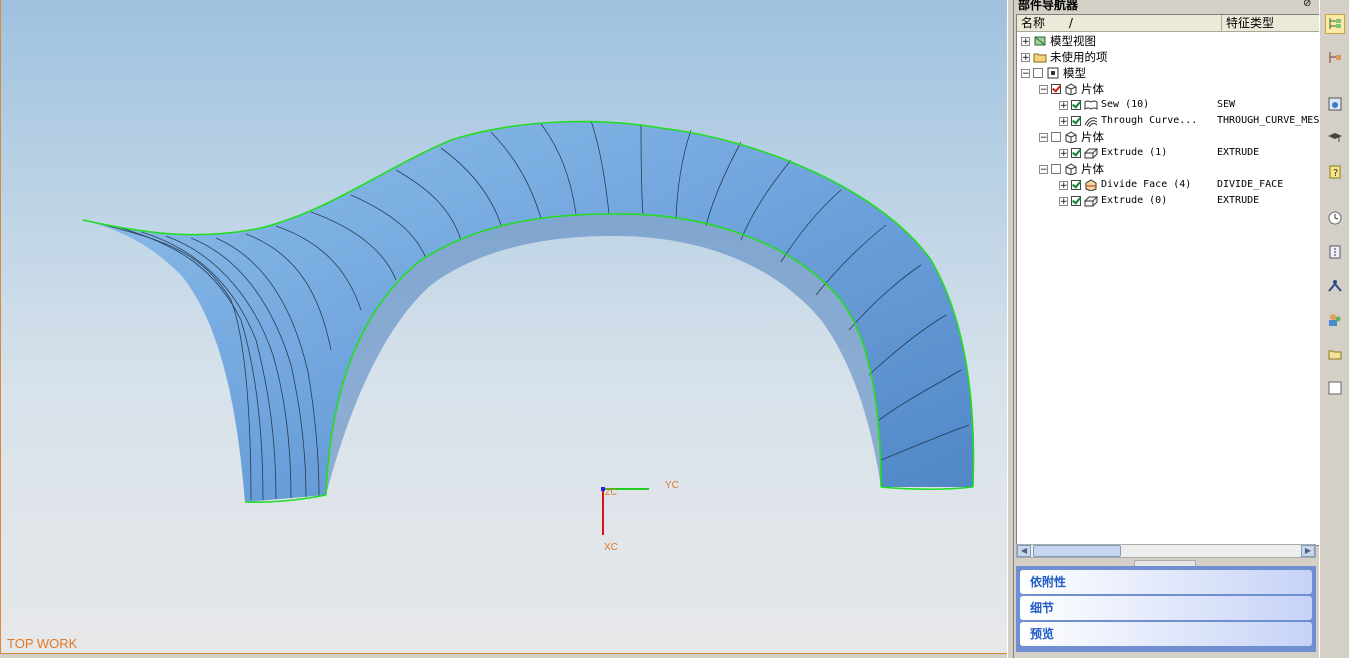 The image size is (1349, 658). What do you see at coordinates (1024, 551) in the screenshot?
I see `scroll-left-icon: ◀` at bounding box center [1024, 551].